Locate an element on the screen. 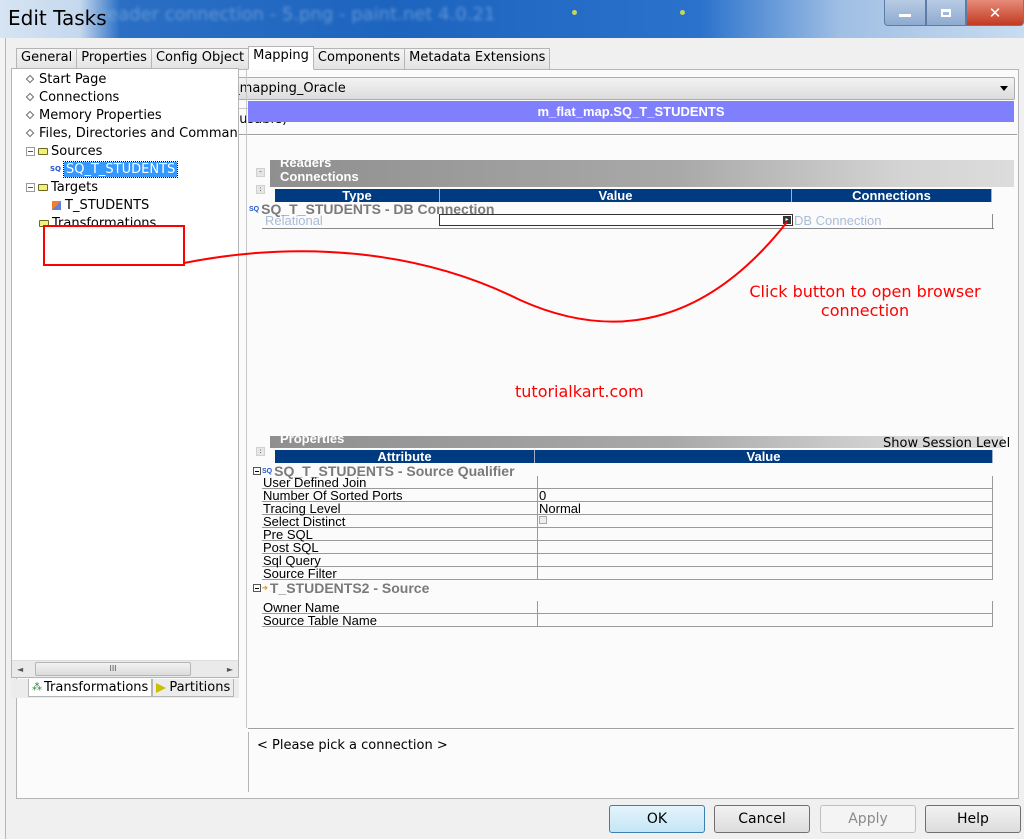 The image size is (1024, 839). collapse-properties-icon: : is located at coordinates (260, 451).